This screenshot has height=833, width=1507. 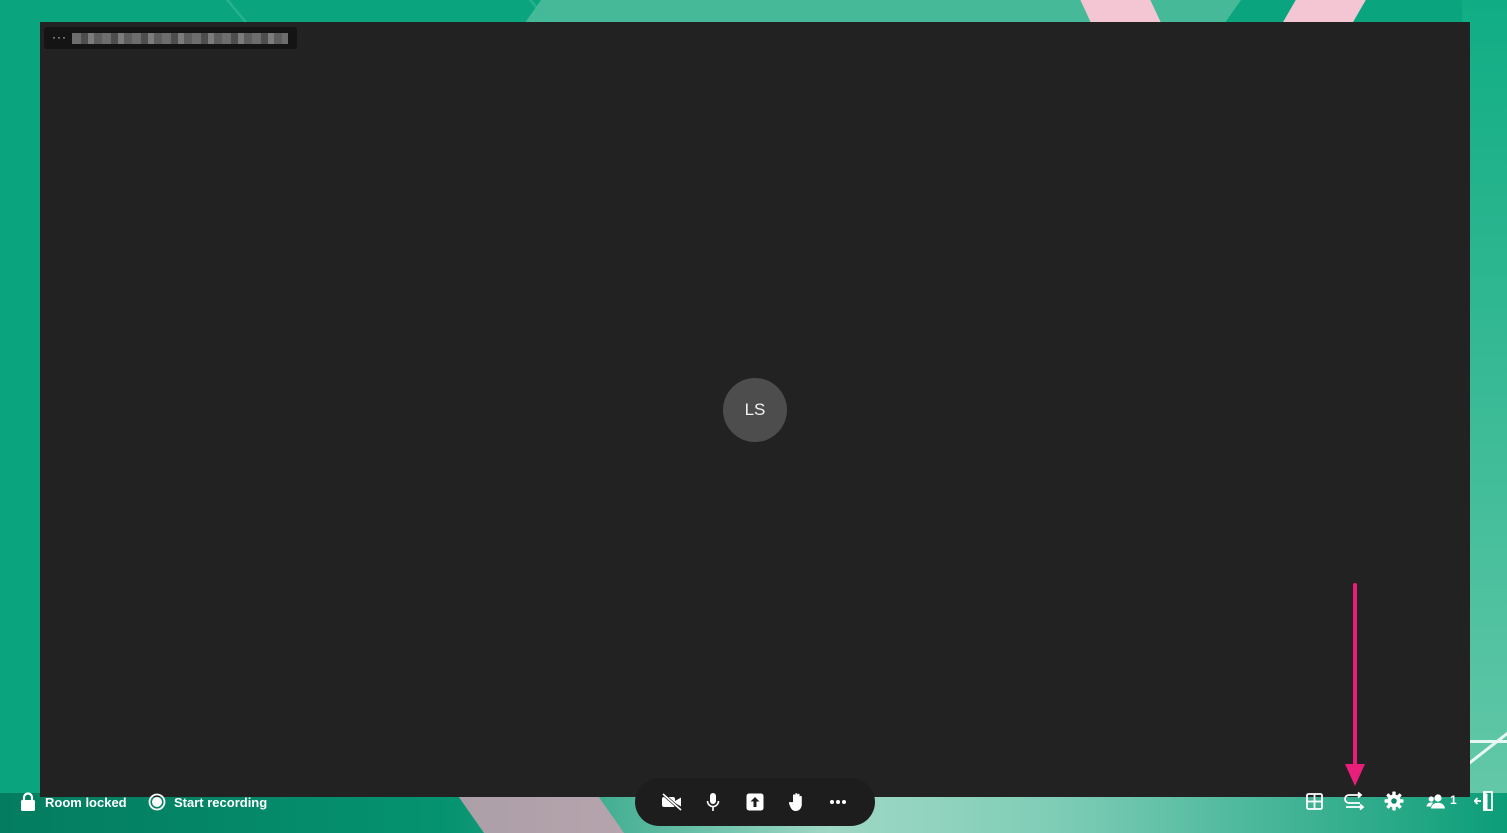 I want to click on participants-count: 1, so click(x=1453, y=800).